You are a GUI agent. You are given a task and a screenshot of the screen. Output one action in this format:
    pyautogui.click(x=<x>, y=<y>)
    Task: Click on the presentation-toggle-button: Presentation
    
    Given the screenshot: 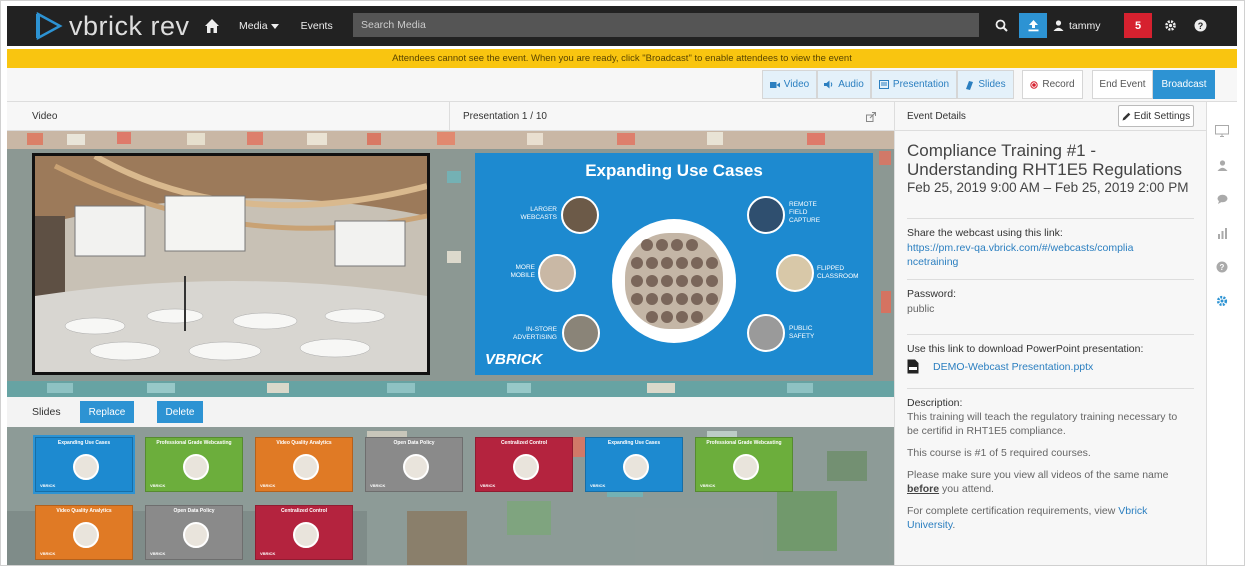 What is the action you would take?
    pyautogui.click(x=914, y=84)
    